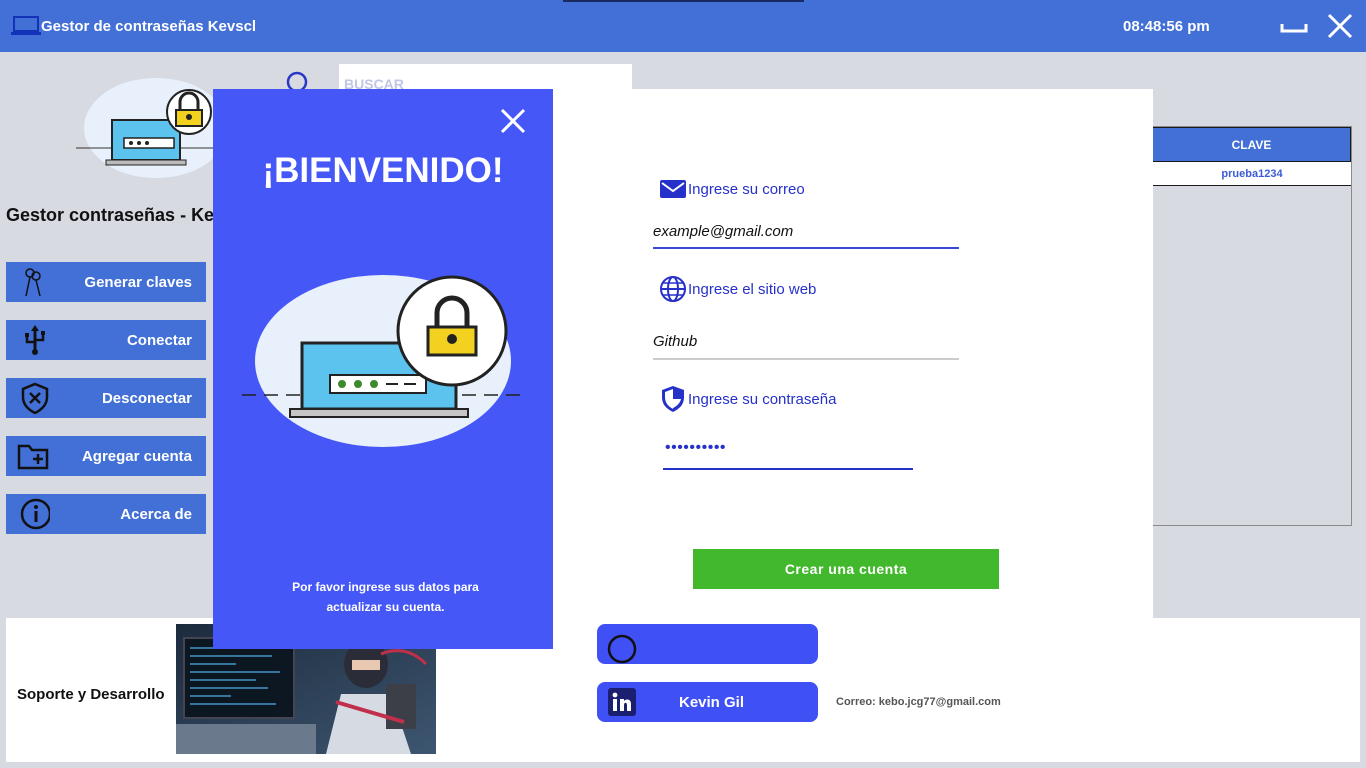 The image size is (1366, 768). I want to click on info-icon, so click(35, 514).